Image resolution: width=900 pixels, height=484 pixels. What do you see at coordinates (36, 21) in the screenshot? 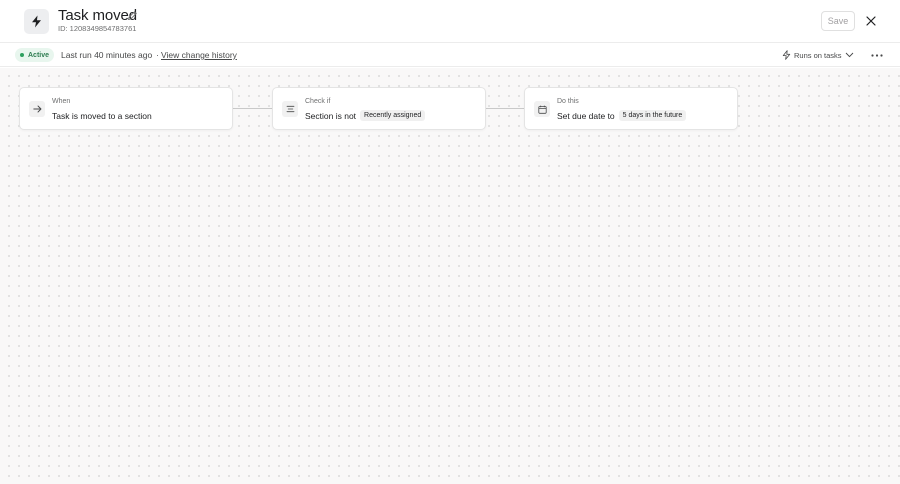
I see `lightning-icon` at bounding box center [36, 21].